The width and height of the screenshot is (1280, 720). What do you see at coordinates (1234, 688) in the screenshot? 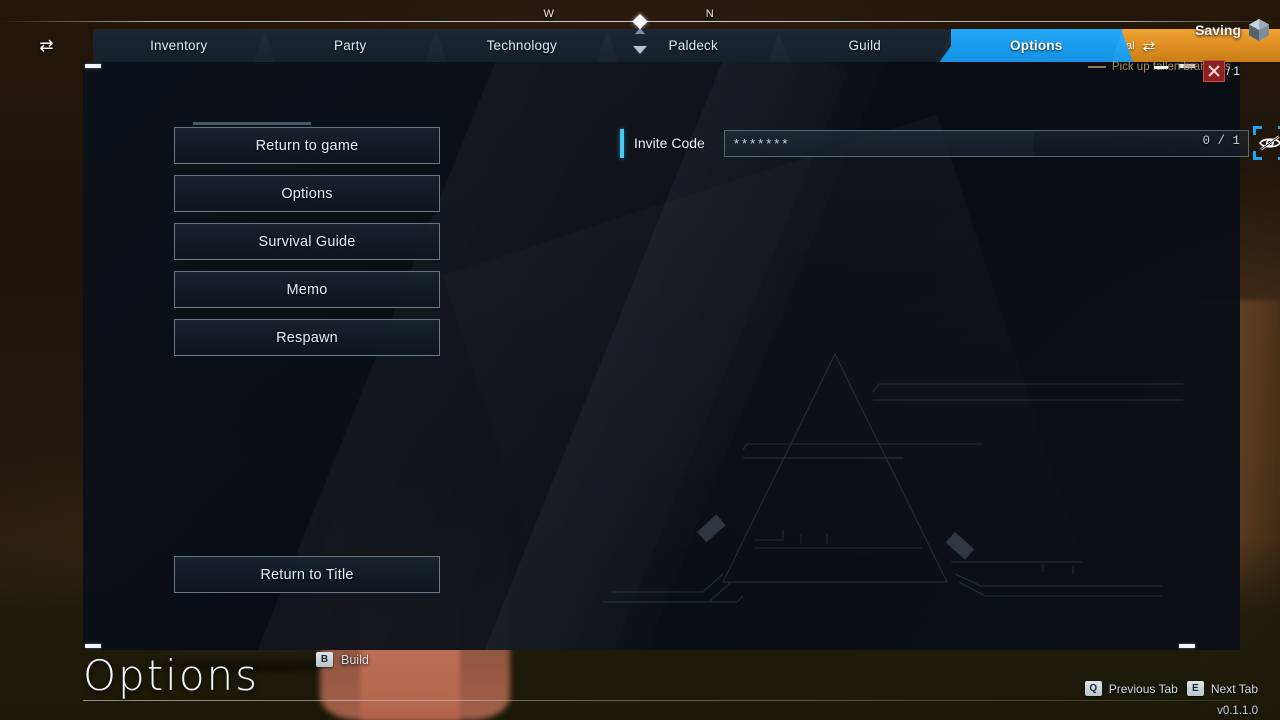
I see `next-tab-label: Next Tab` at bounding box center [1234, 688].